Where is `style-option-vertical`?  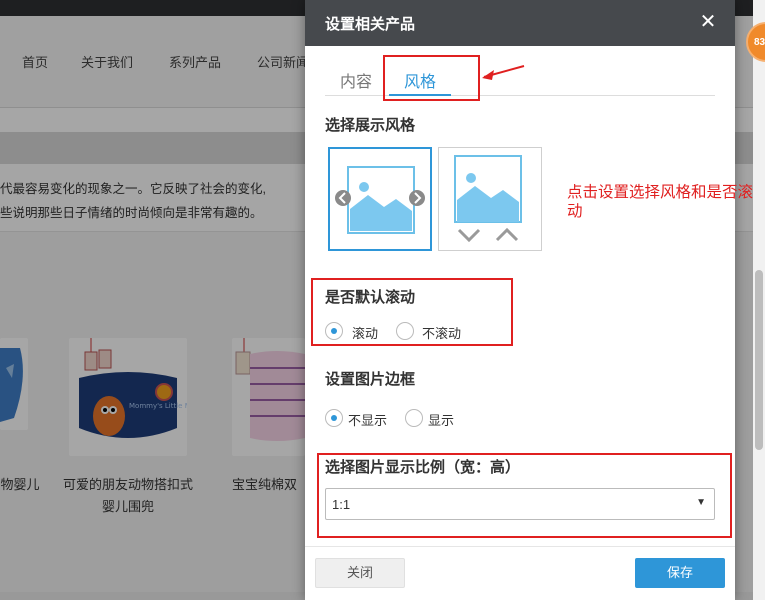 style-option-vertical is located at coordinates (490, 199).